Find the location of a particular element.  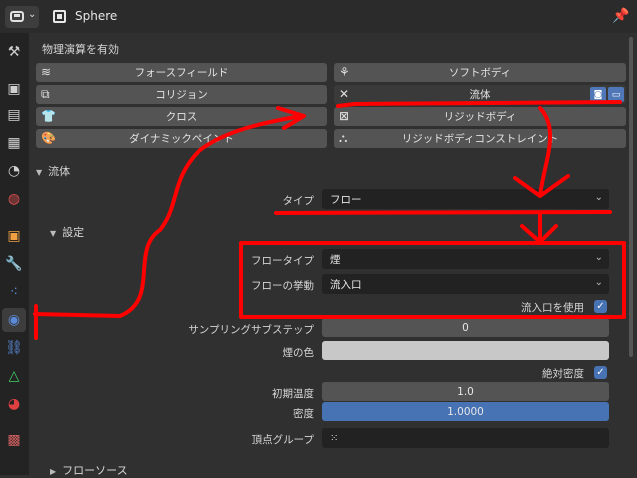

annotation-box-settings is located at coordinates (432, 280).